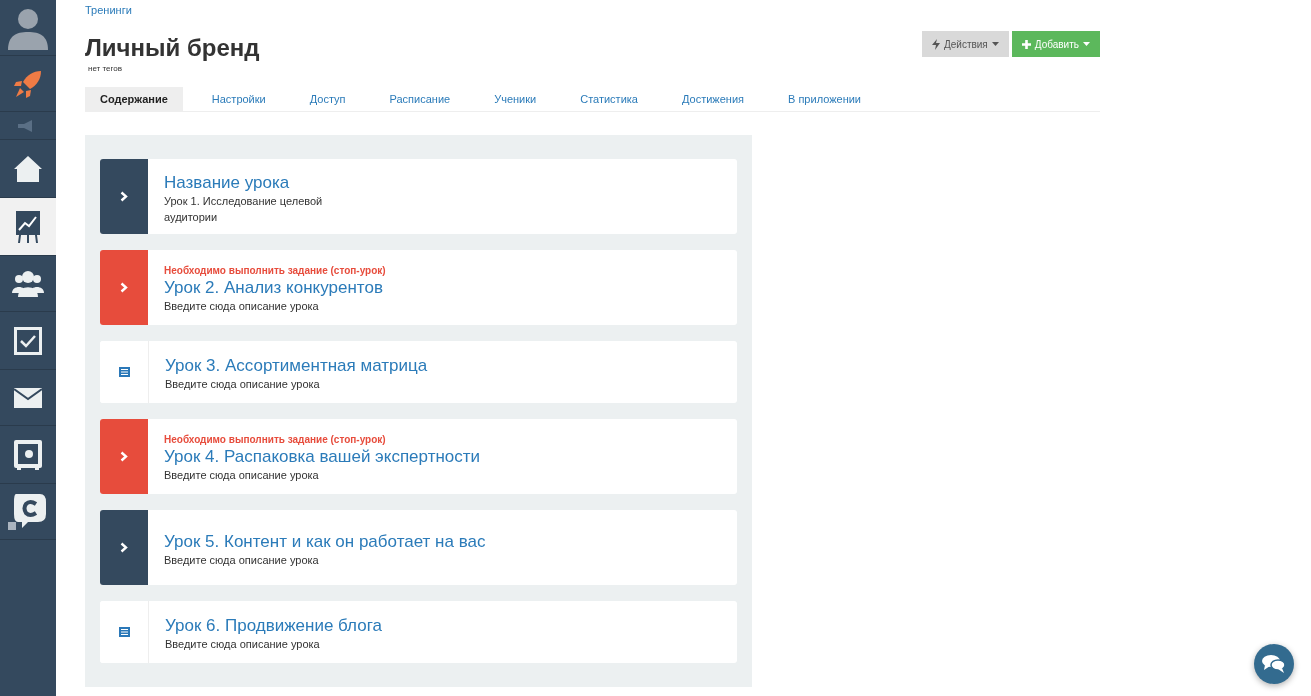  Describe the element at coordinates (105, 68) in the screenshot. I see `tags-label: нет тегов` at that location.